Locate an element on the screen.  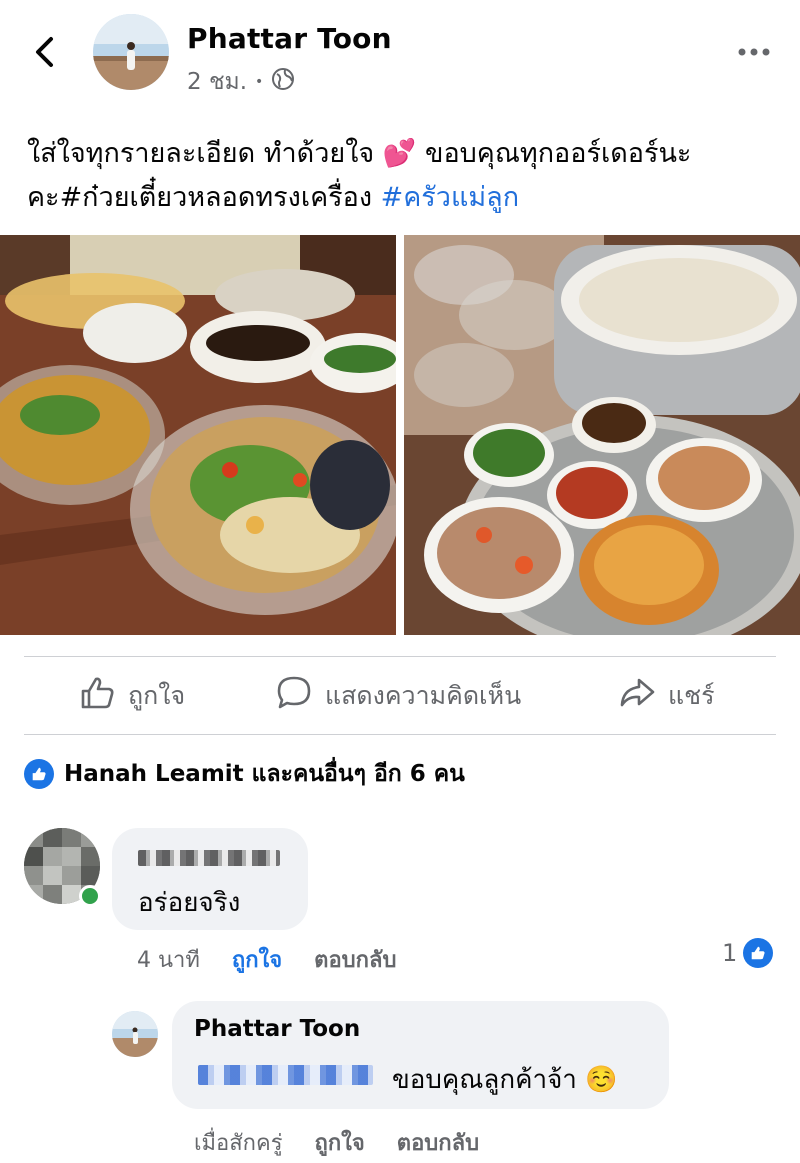
hashtag-link: #ครัวแม่ลูก is located at coordinates (450, 197).